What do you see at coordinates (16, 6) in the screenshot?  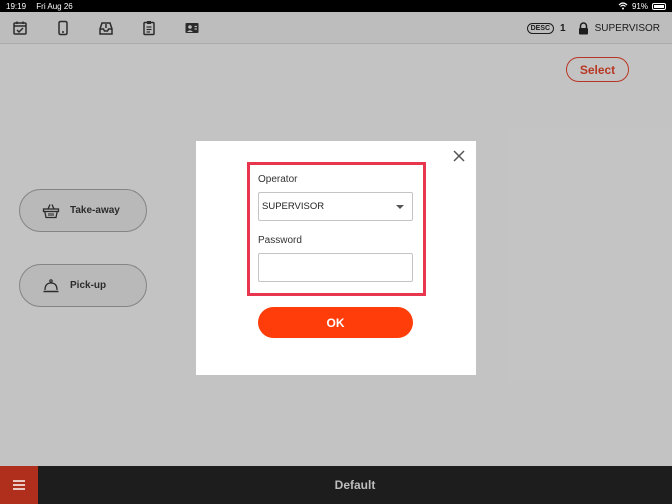 I see `status-time: 19:19` at bounding box center [16, 6].